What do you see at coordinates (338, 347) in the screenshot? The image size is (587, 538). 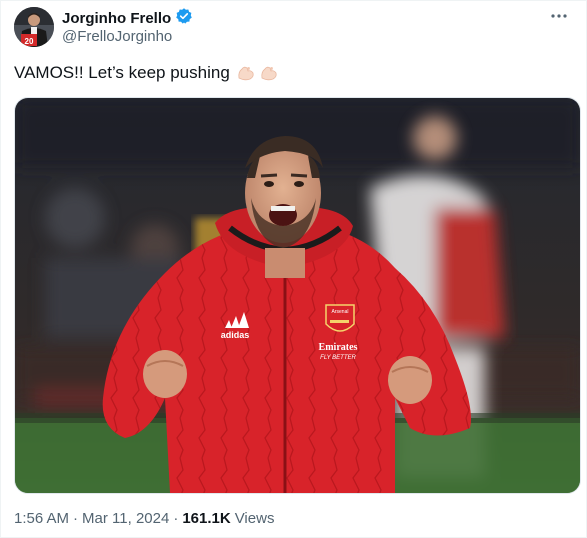 I see `sponsor-text: Emirates` at bounding box center [338, 347].